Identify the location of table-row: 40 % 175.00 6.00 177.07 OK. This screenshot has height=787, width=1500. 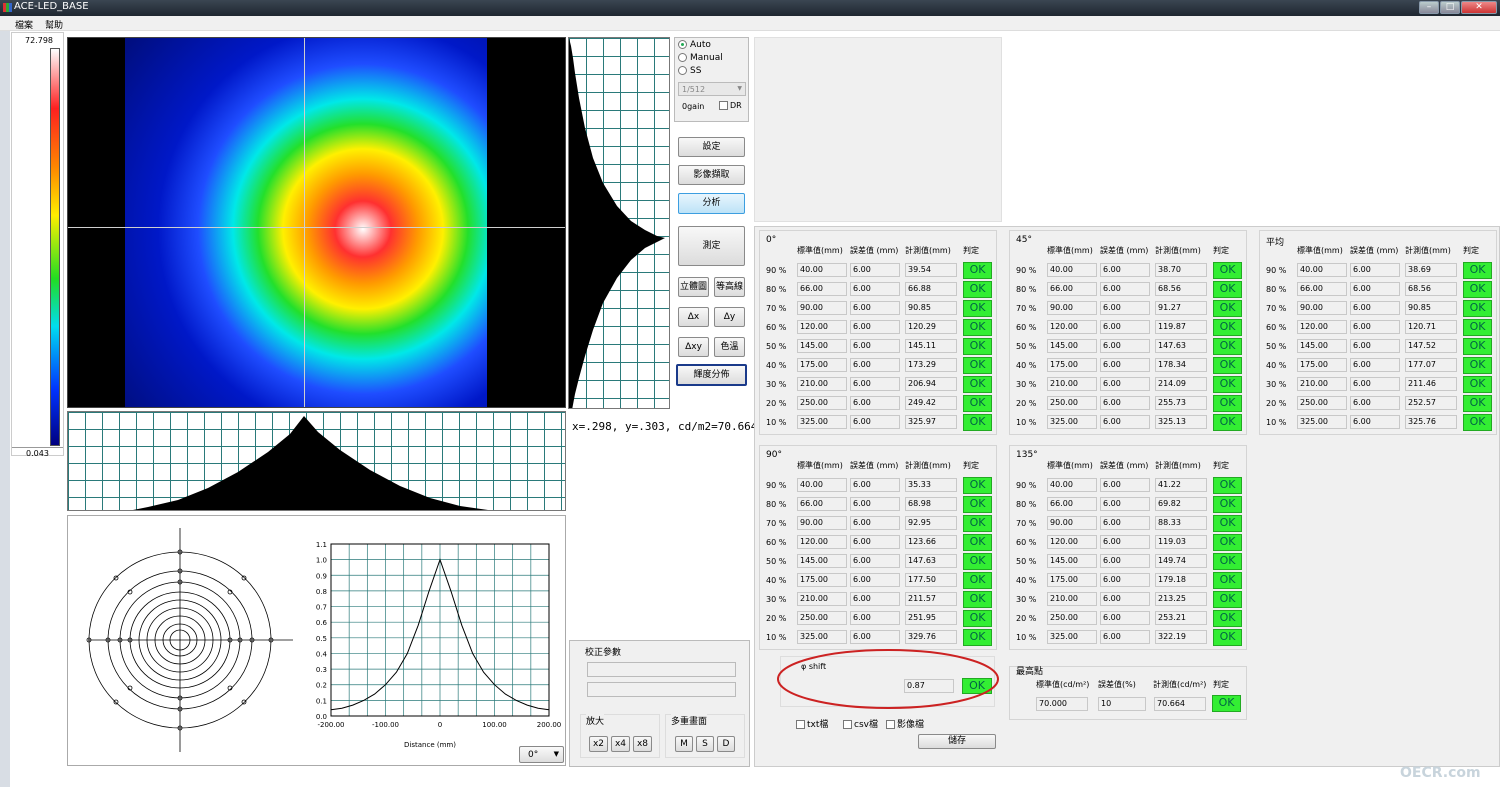
(1377, 365).